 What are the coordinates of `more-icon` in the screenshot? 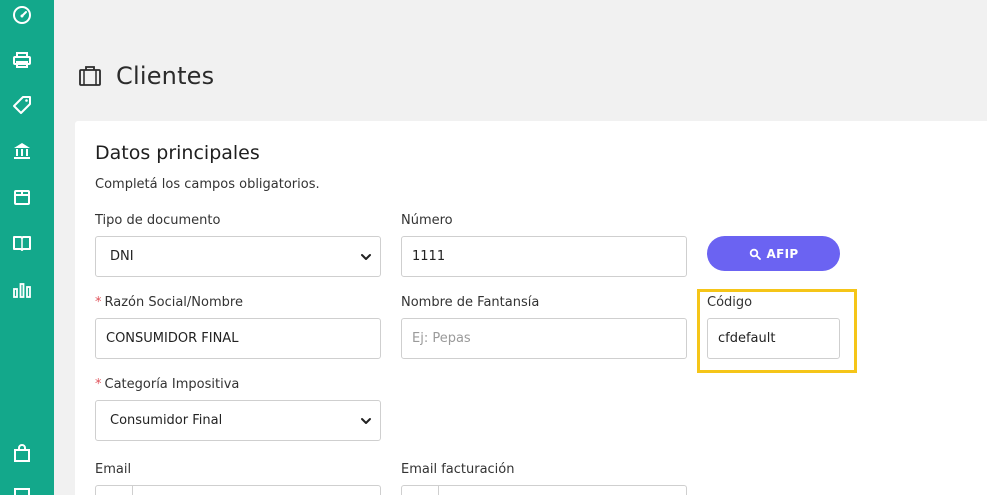 It's located at (22, 489).